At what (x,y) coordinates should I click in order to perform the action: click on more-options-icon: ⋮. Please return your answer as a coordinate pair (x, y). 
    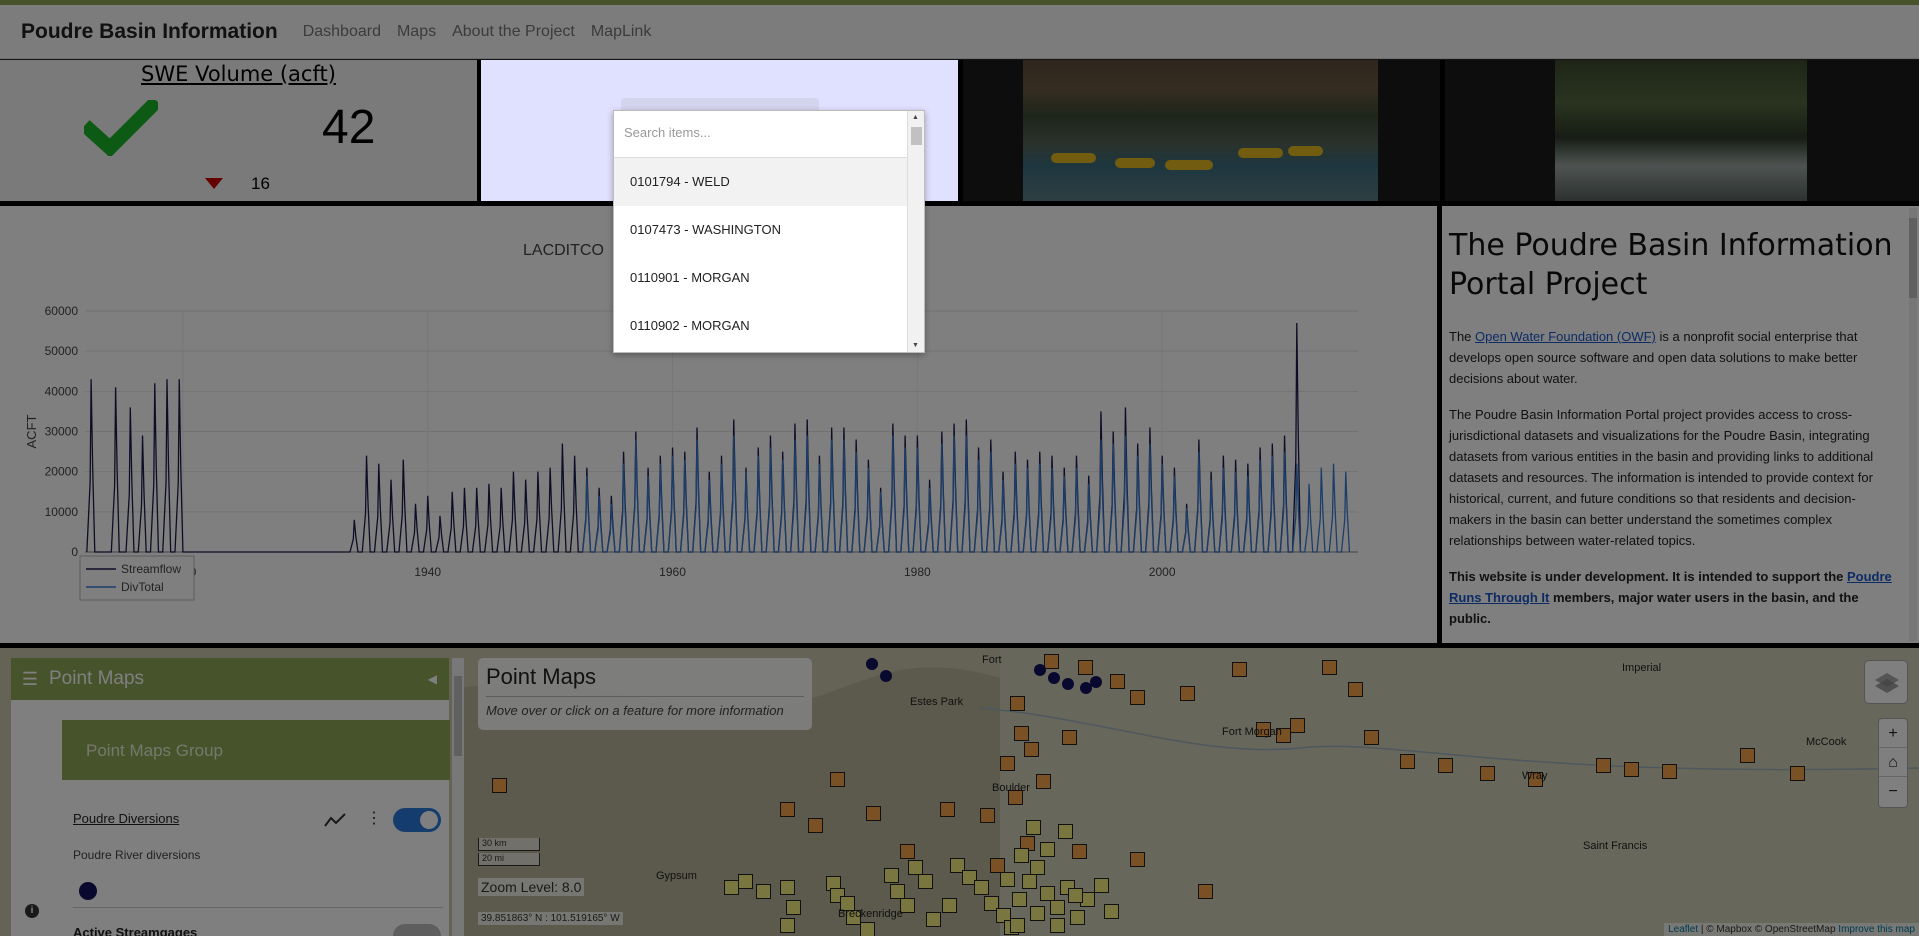
    Looking at the image, I should click on (374, 818).